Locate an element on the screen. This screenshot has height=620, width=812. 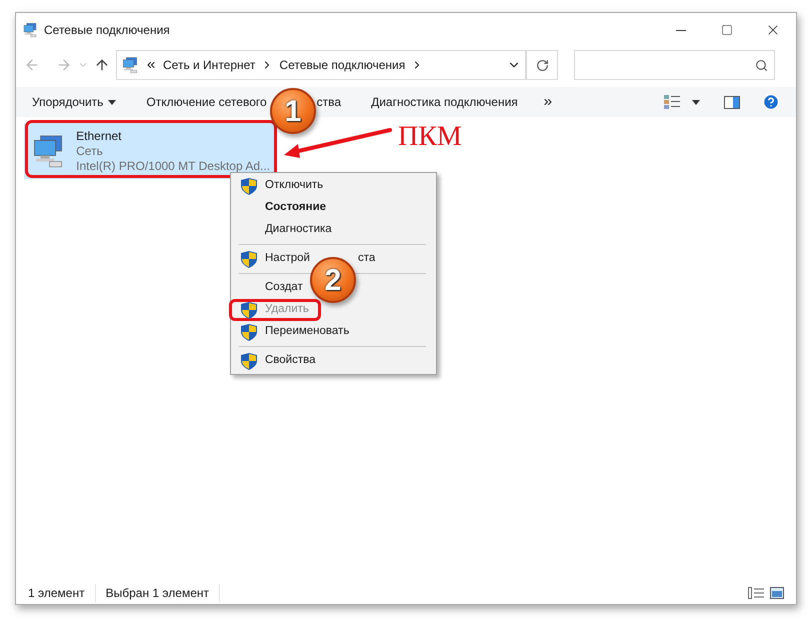
up-icon is located at coordinates (102, 65).